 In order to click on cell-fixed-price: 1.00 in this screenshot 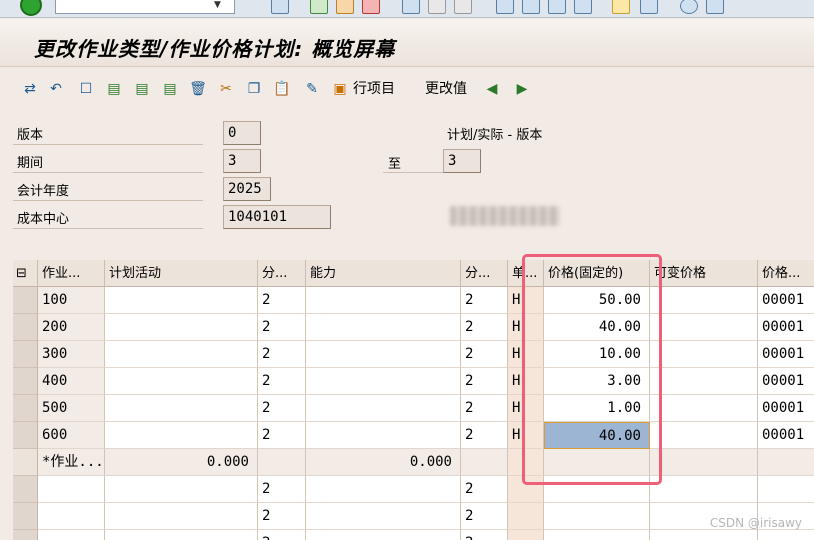, I will do `click(597, 408)`.